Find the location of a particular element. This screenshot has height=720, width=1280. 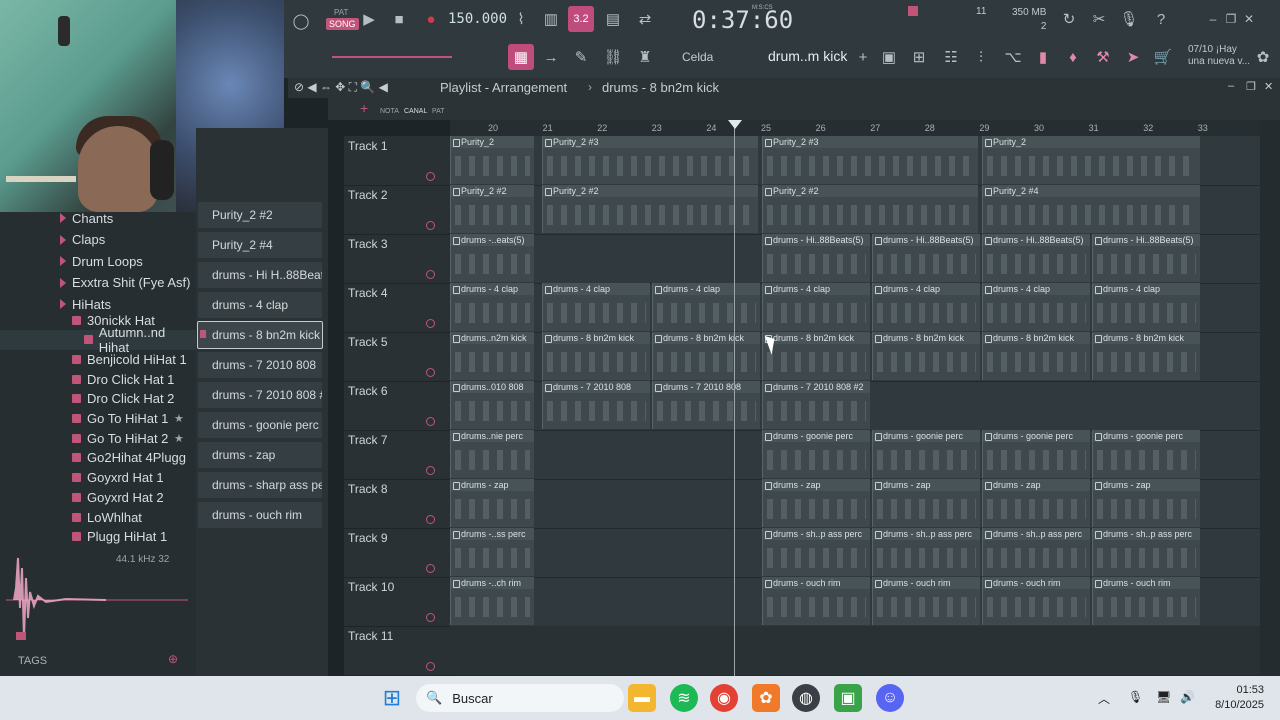

pattern-clip: Purity_2 #4 is located at coordinates (1091, 209).